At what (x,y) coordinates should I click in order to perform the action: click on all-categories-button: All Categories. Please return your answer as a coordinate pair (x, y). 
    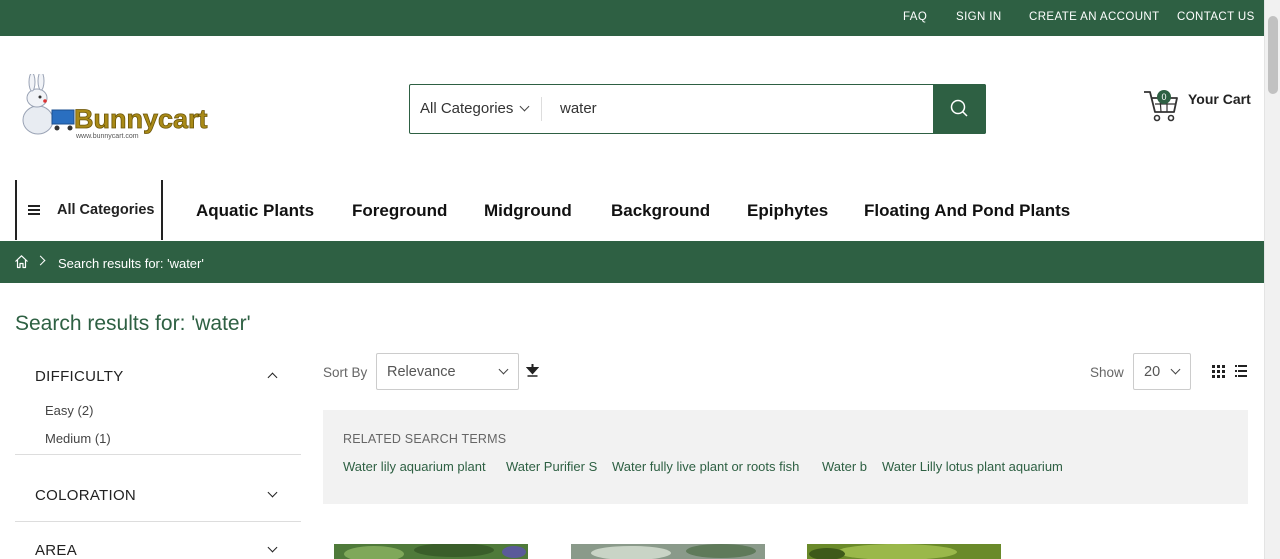
    Looking at the image, I should click on (89, 210).